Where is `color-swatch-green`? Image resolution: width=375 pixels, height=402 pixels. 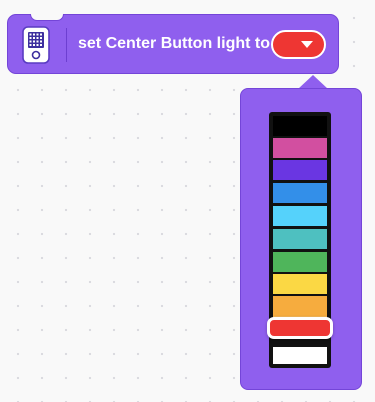 color-swatch-green is located at coordinates (300, 262).